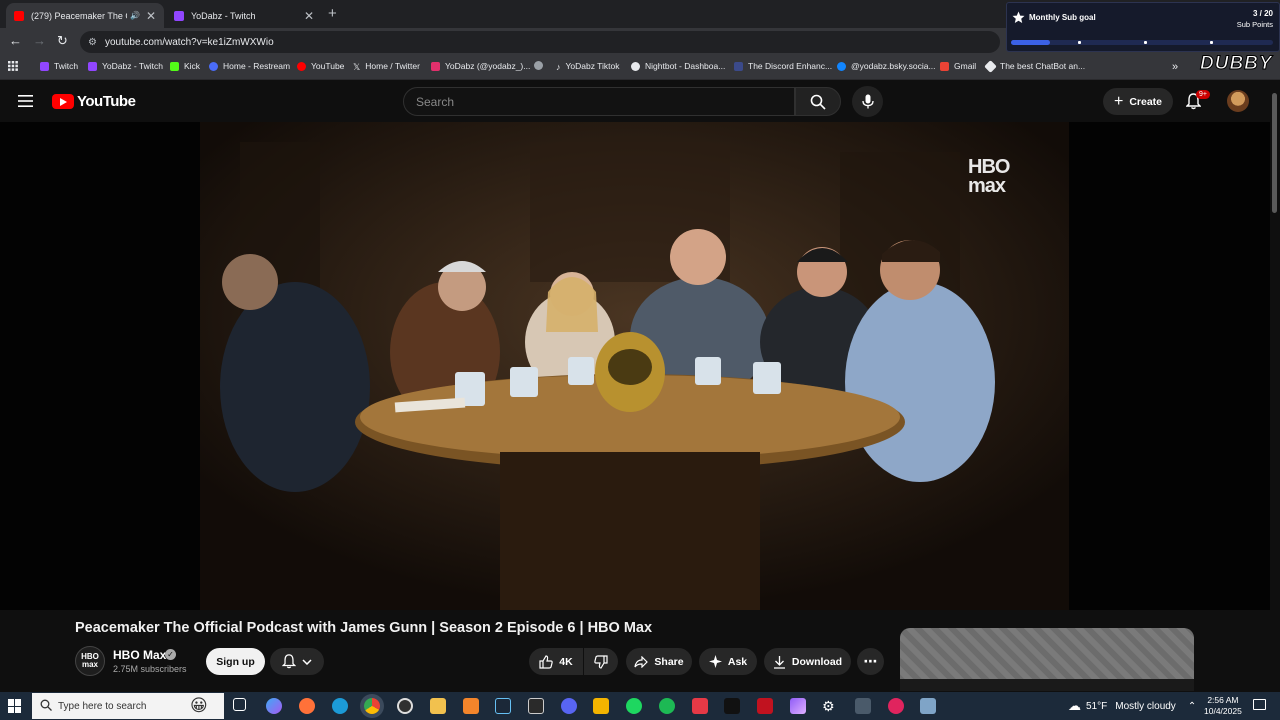 This screenshot has height=720, width=1280. What do you see at coordinates (372, 706) in the screenshot?
I see `chrome-icon` at bounding box center [372, 706].